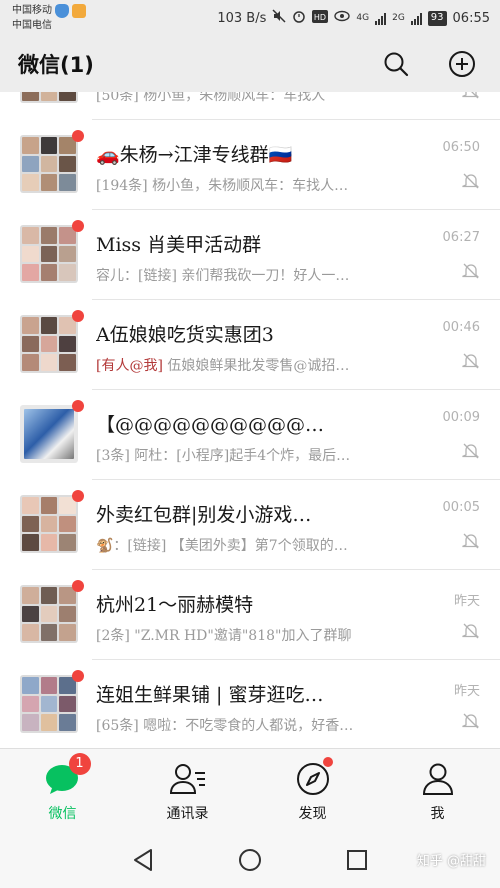 This screenshot has width=500, height=888. I want to click on battery-icon: 93, so click(437, 18).